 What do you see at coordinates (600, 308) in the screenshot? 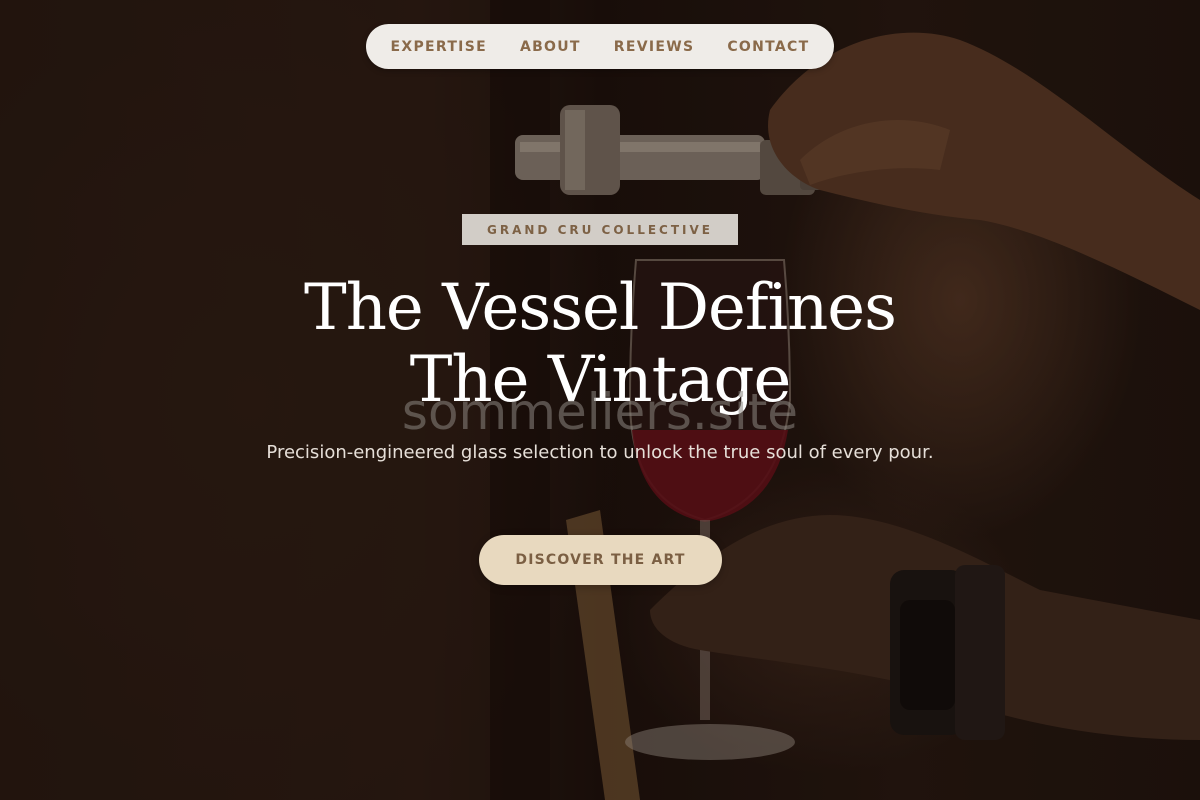
I see `hero-headline-line-1: The Vessel Defines` at bounding box center [600, 308].